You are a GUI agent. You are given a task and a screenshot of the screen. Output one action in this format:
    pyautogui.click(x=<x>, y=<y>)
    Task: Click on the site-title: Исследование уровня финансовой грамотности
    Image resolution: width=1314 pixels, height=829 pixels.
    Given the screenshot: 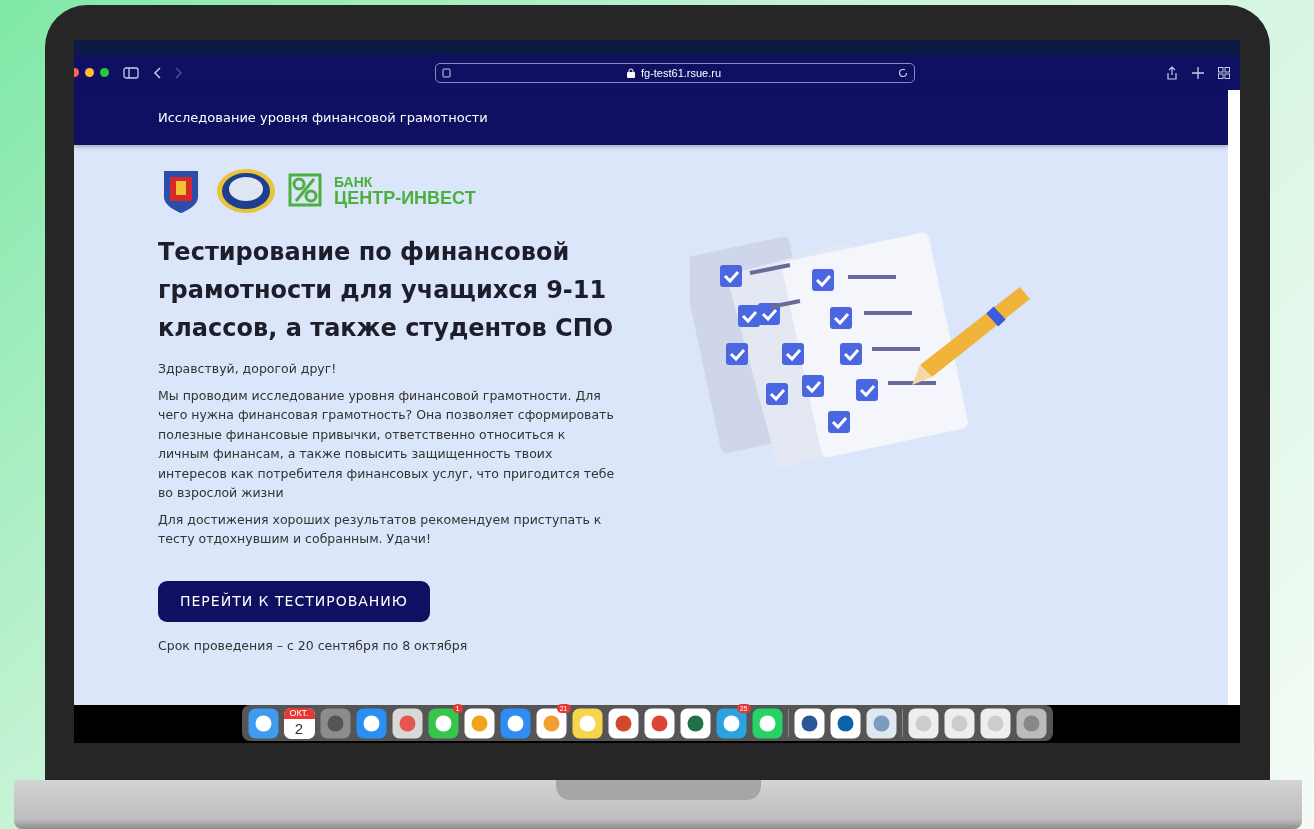 What is the action you would take?
    pyautogui.click(x=323, y=117)
    